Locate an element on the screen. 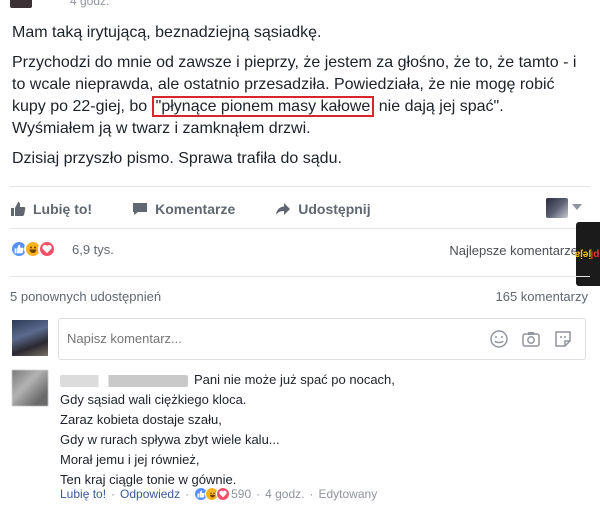  comment-composer is located at coordinates (322, 339).